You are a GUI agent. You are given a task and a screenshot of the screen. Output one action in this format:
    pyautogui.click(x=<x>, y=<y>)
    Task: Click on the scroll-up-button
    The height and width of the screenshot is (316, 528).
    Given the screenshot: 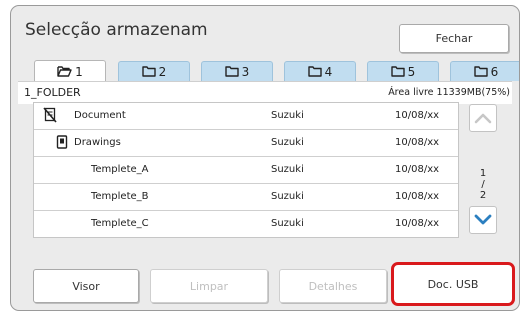 What is the action you would take?
    pyautogui.click(x=483, y=118)
    